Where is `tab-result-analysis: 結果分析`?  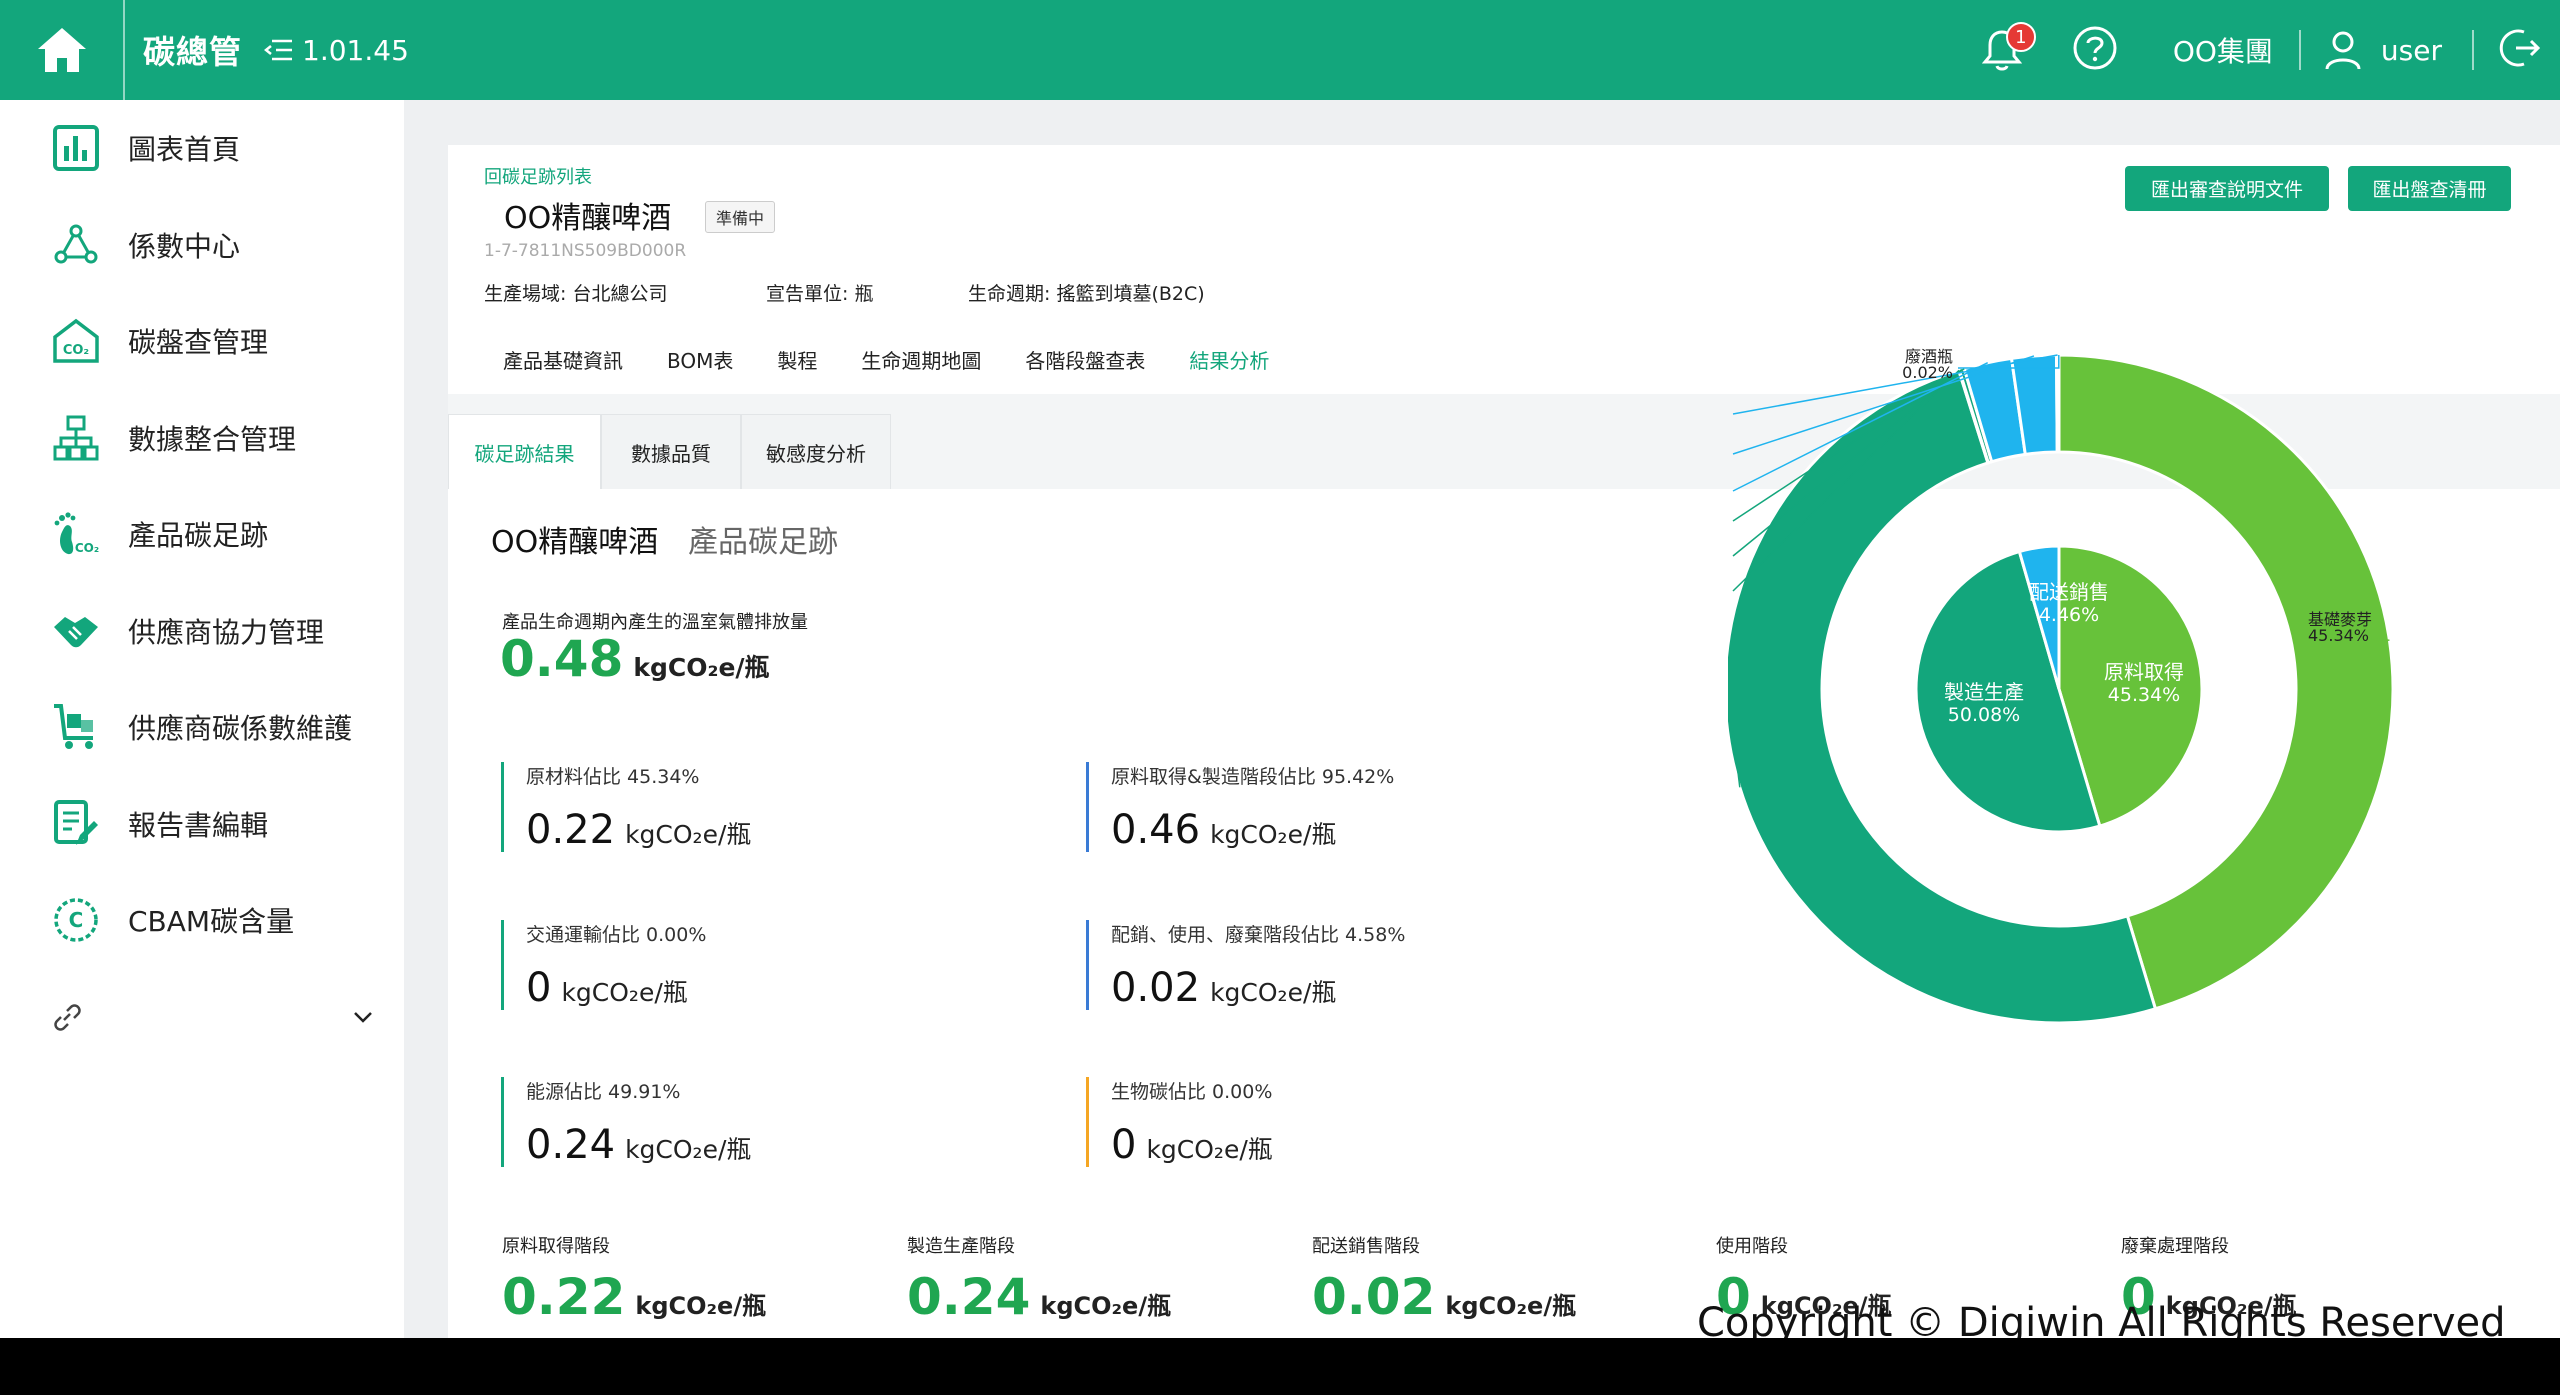
tab-result-analysis: 結果分析 is located at coordinates (1229, 371).